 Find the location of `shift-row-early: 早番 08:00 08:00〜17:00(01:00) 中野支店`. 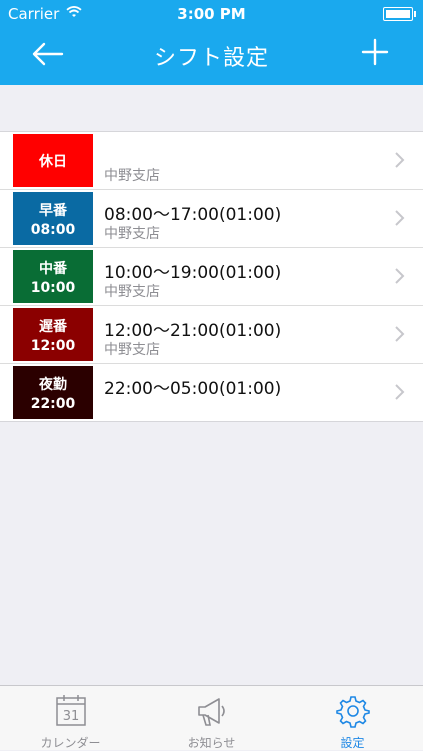

shift-row-early: 早番 08:00 08:00〜17:00(01:00) 中野支店 is located at coordinates (211, 219).